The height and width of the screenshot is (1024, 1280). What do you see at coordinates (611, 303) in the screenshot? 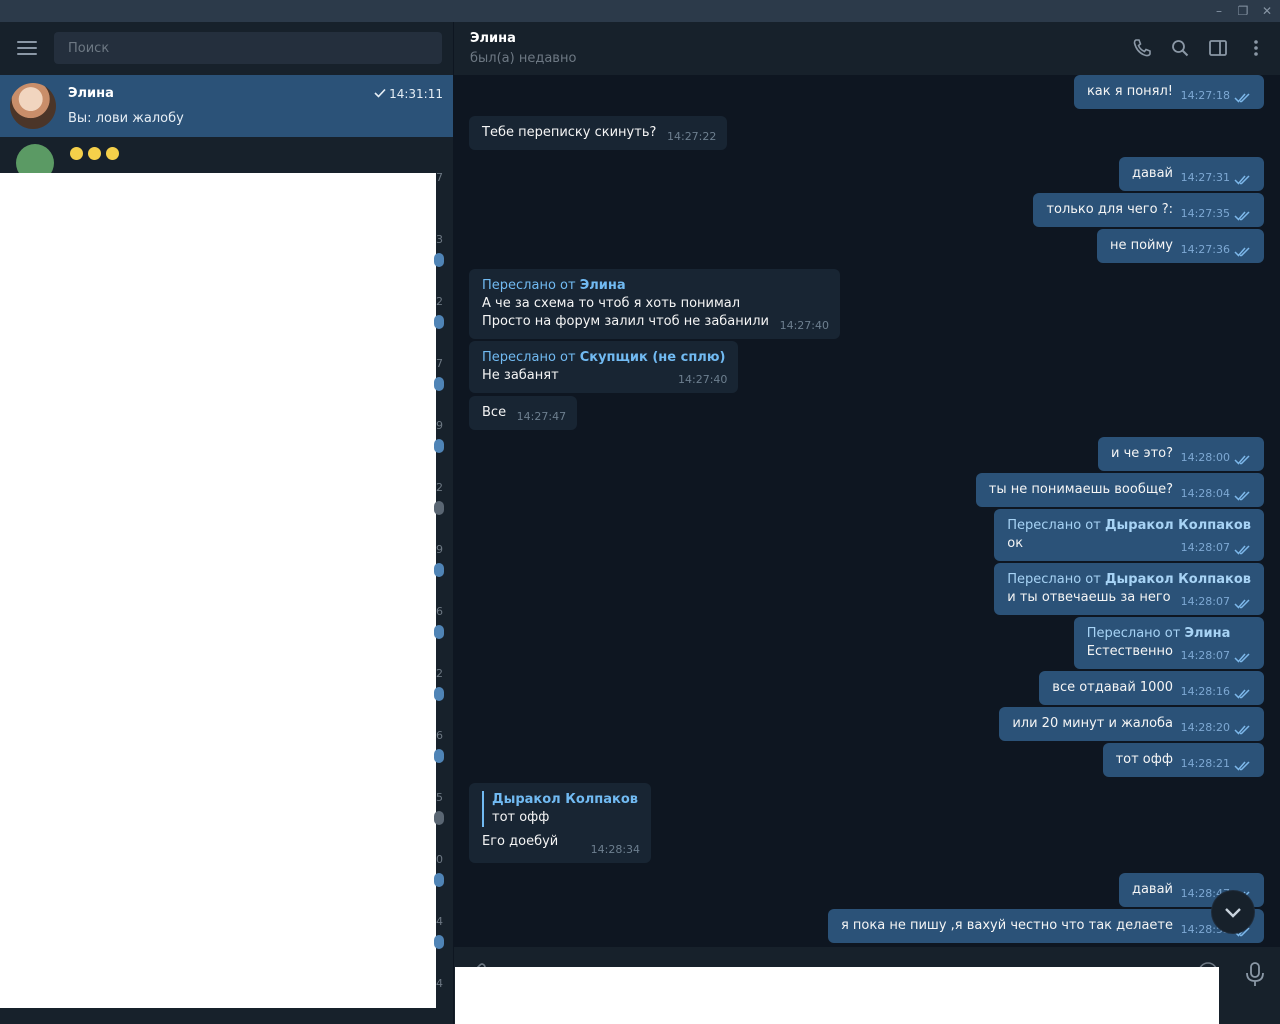
I see `message-text: А че за схема то чтоб я хоть понимал` at bounding box center [611, 303].